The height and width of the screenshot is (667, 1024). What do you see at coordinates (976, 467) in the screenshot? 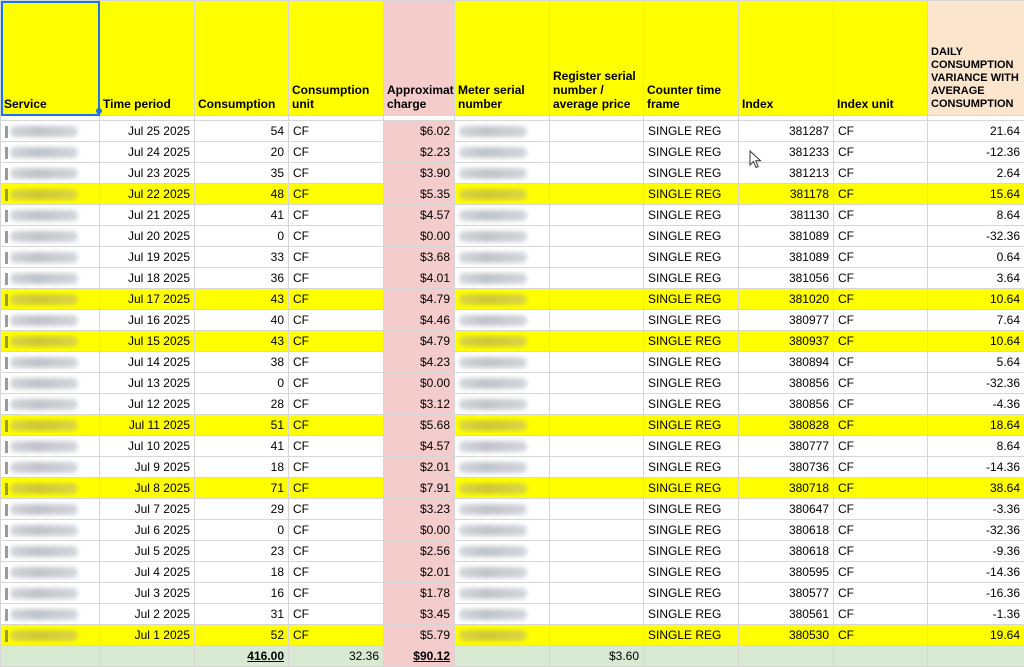
I see `variance-cell: -14.36` at bounding box center [976, 467].